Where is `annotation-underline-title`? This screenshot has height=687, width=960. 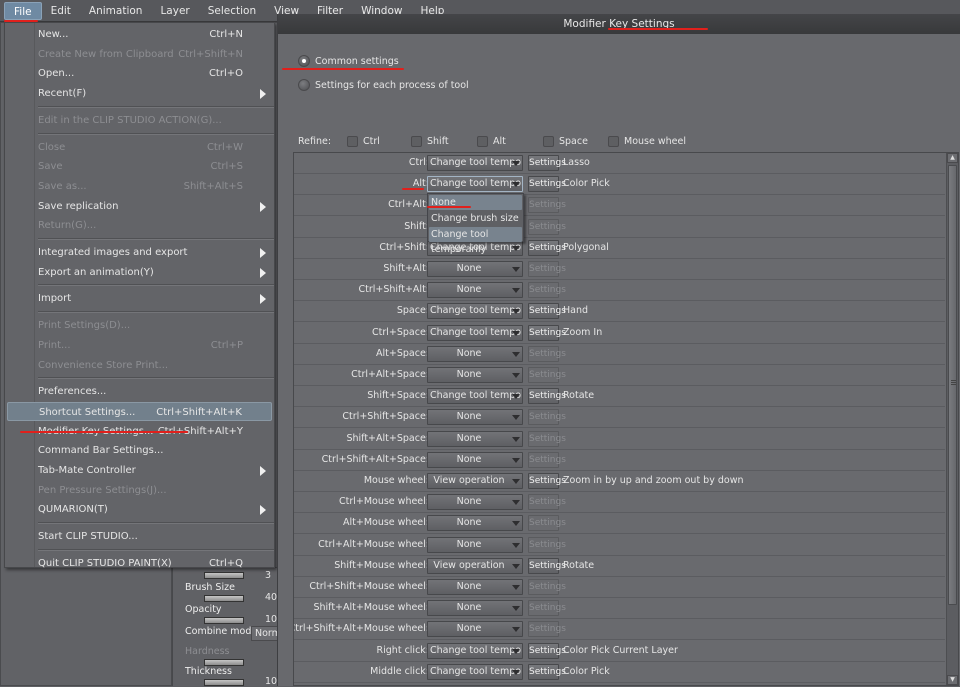
annotation-underline-title is located at coordinates (658, 29).